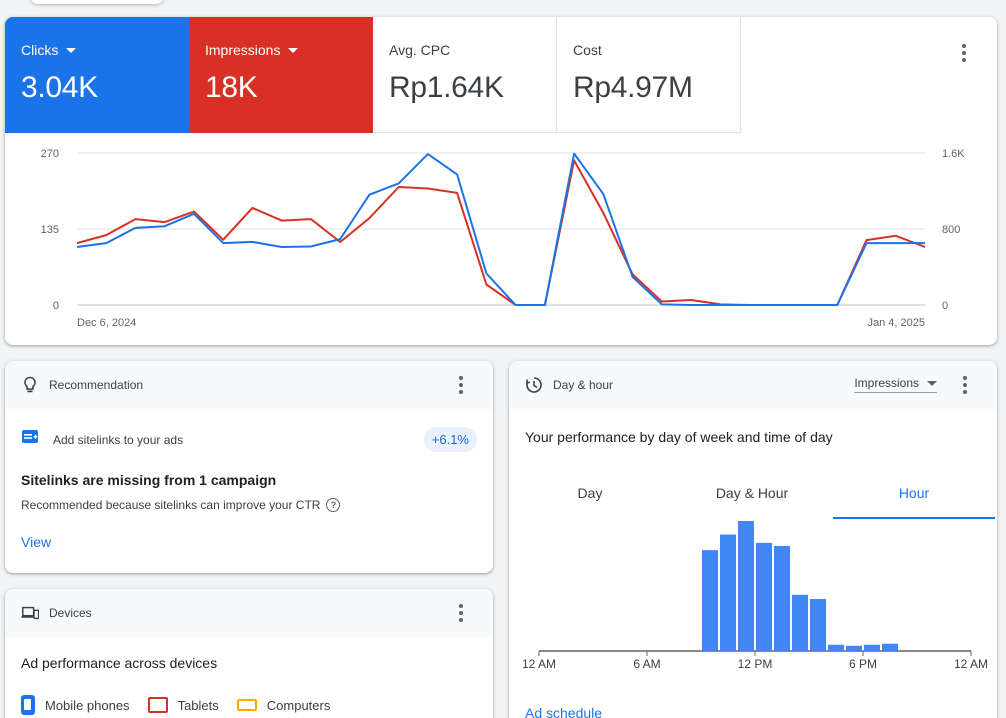  What do you see at coordinates (534, 385) in the screenshot?
I see `clock-history-icon` at bounding box center [534, 385].